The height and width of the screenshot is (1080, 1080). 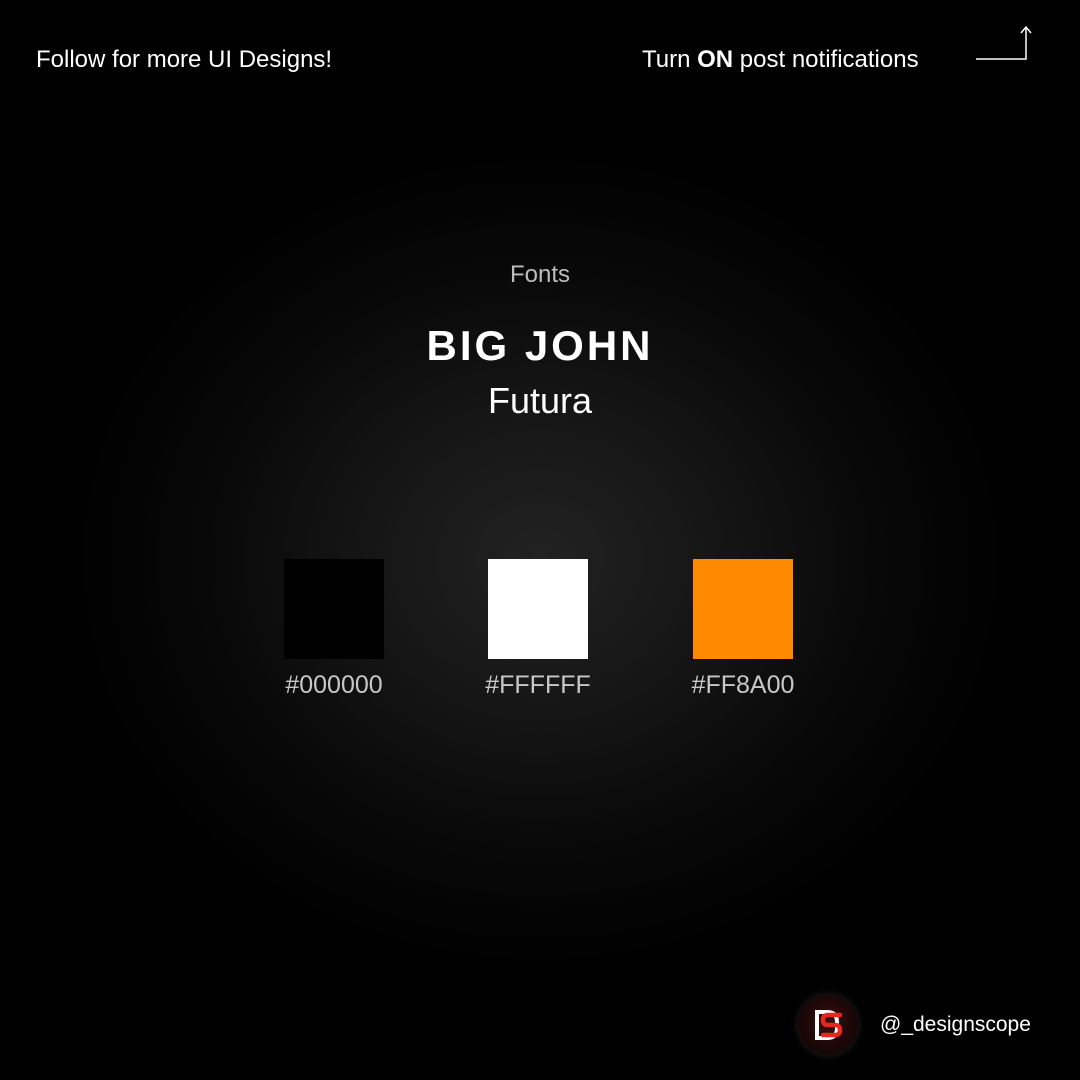 I want to click on notifications-text: Turn ON post notifications, so click(x=780, y=60).